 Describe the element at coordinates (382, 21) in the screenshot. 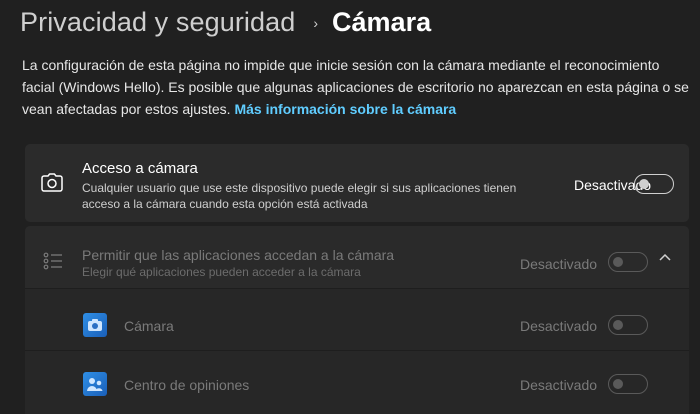

I see `page-title: Cámara` at that location.